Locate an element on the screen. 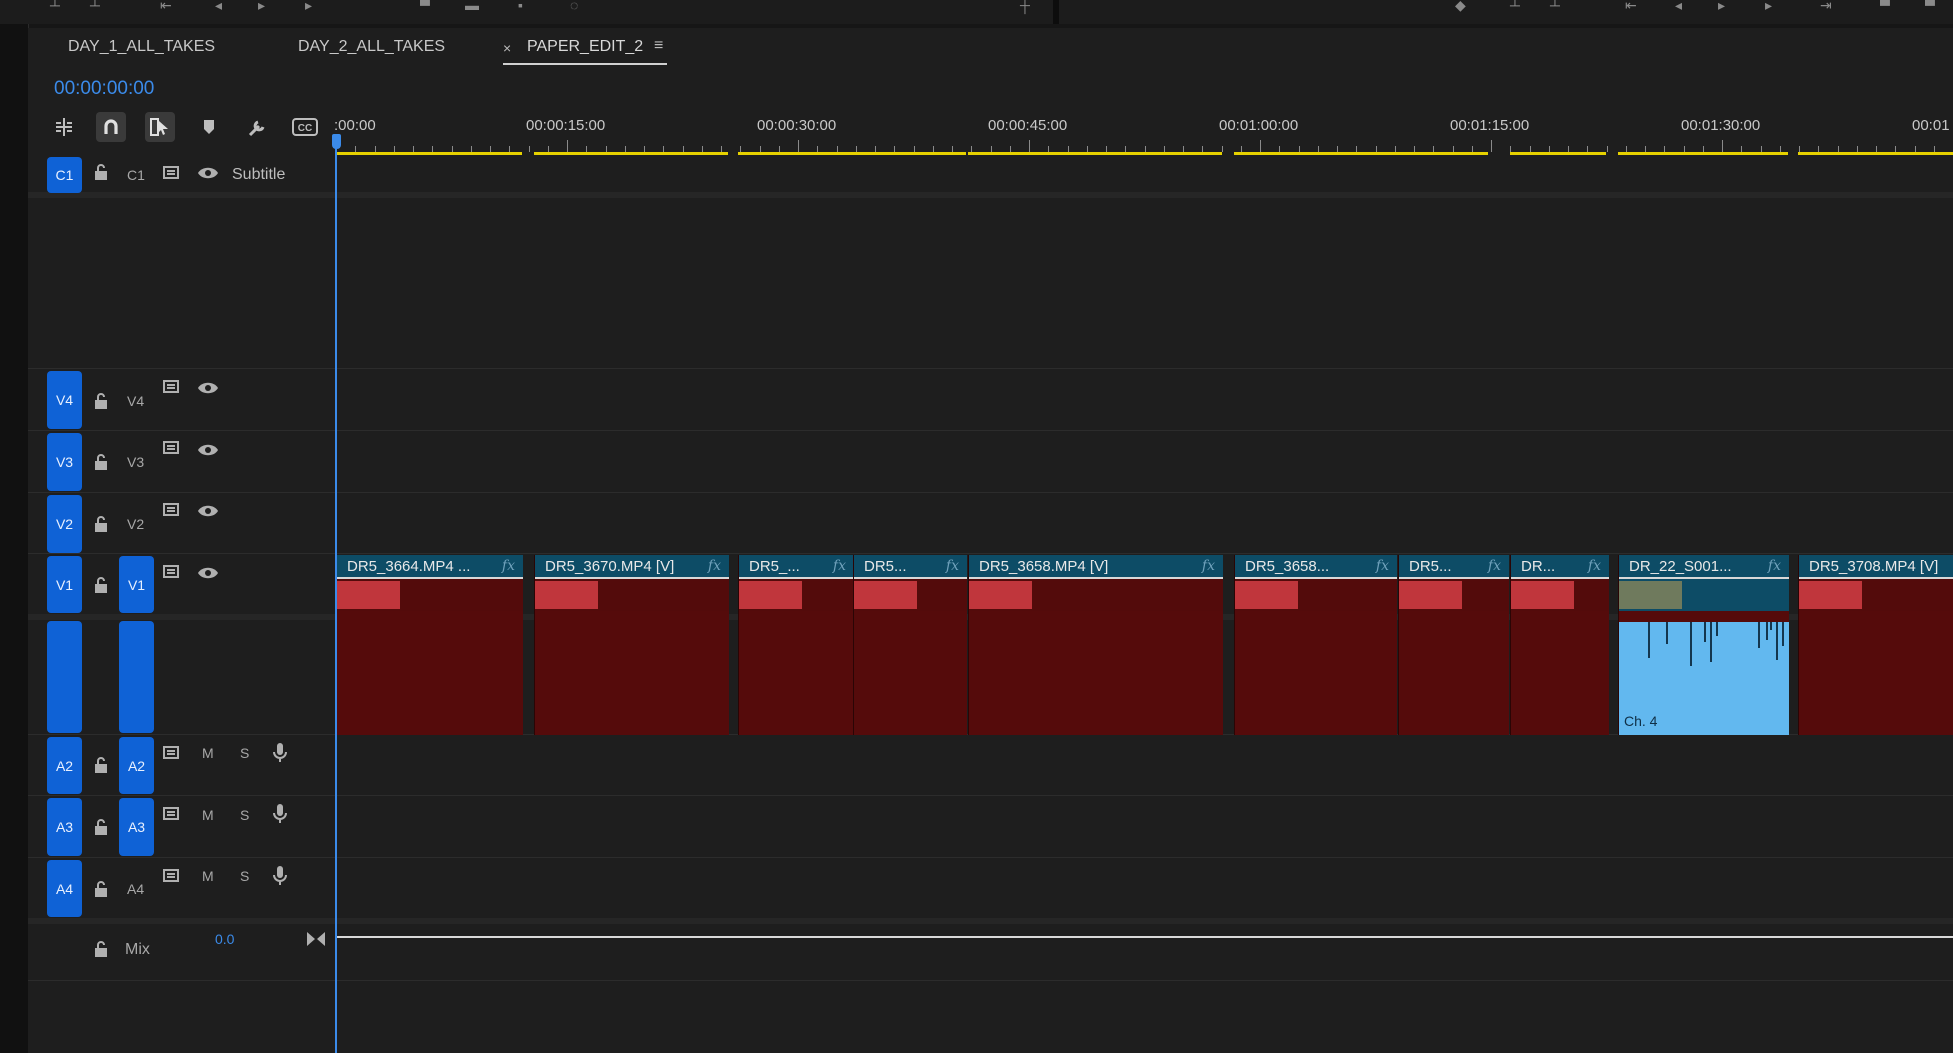 This screenshot has width=1953, height=1053. go-to-in-icon-2: ⇤ is located at coordinates (1631, 6).